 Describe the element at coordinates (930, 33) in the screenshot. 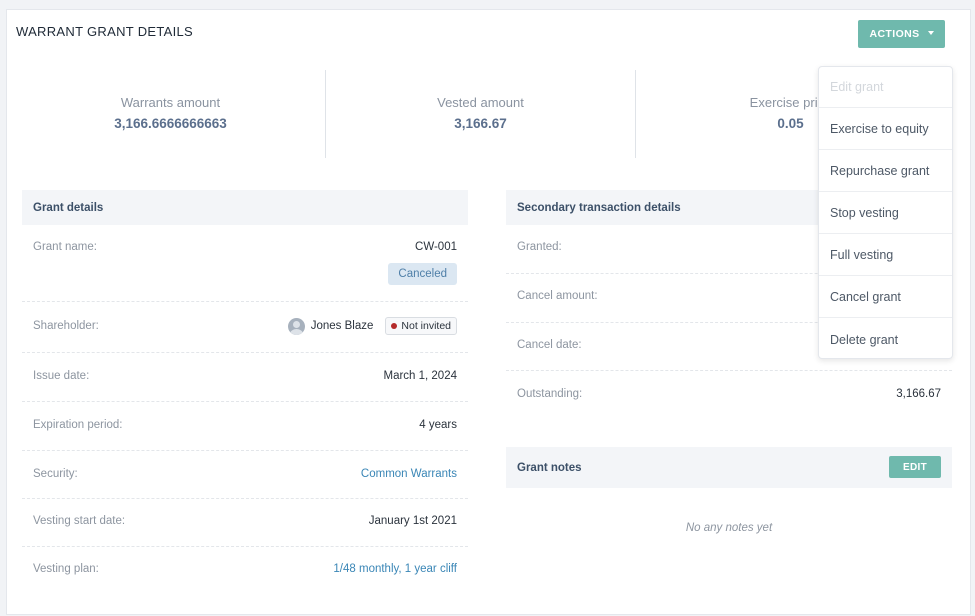

I see `chevron-down-icon` at that location.